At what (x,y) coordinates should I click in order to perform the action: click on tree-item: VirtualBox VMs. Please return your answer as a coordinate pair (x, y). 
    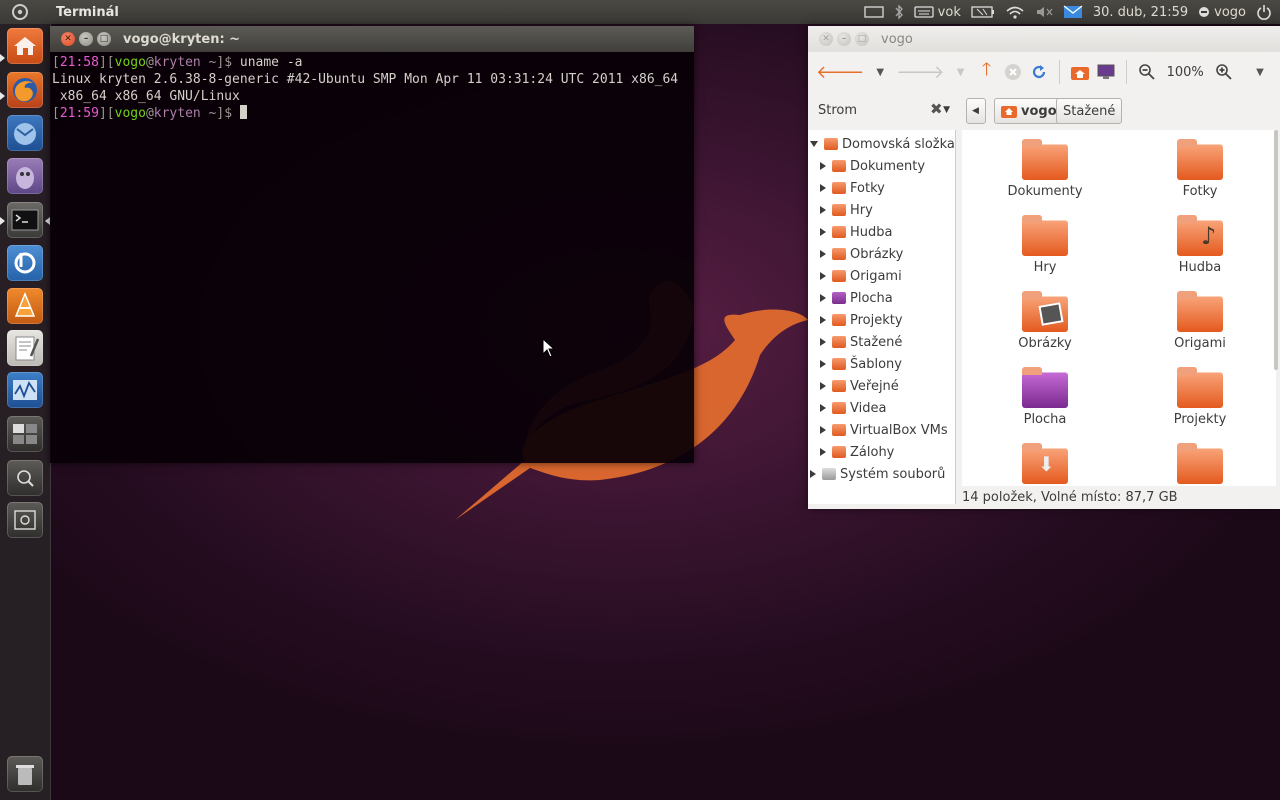
    Looking at the image, I should click on (884, 430).